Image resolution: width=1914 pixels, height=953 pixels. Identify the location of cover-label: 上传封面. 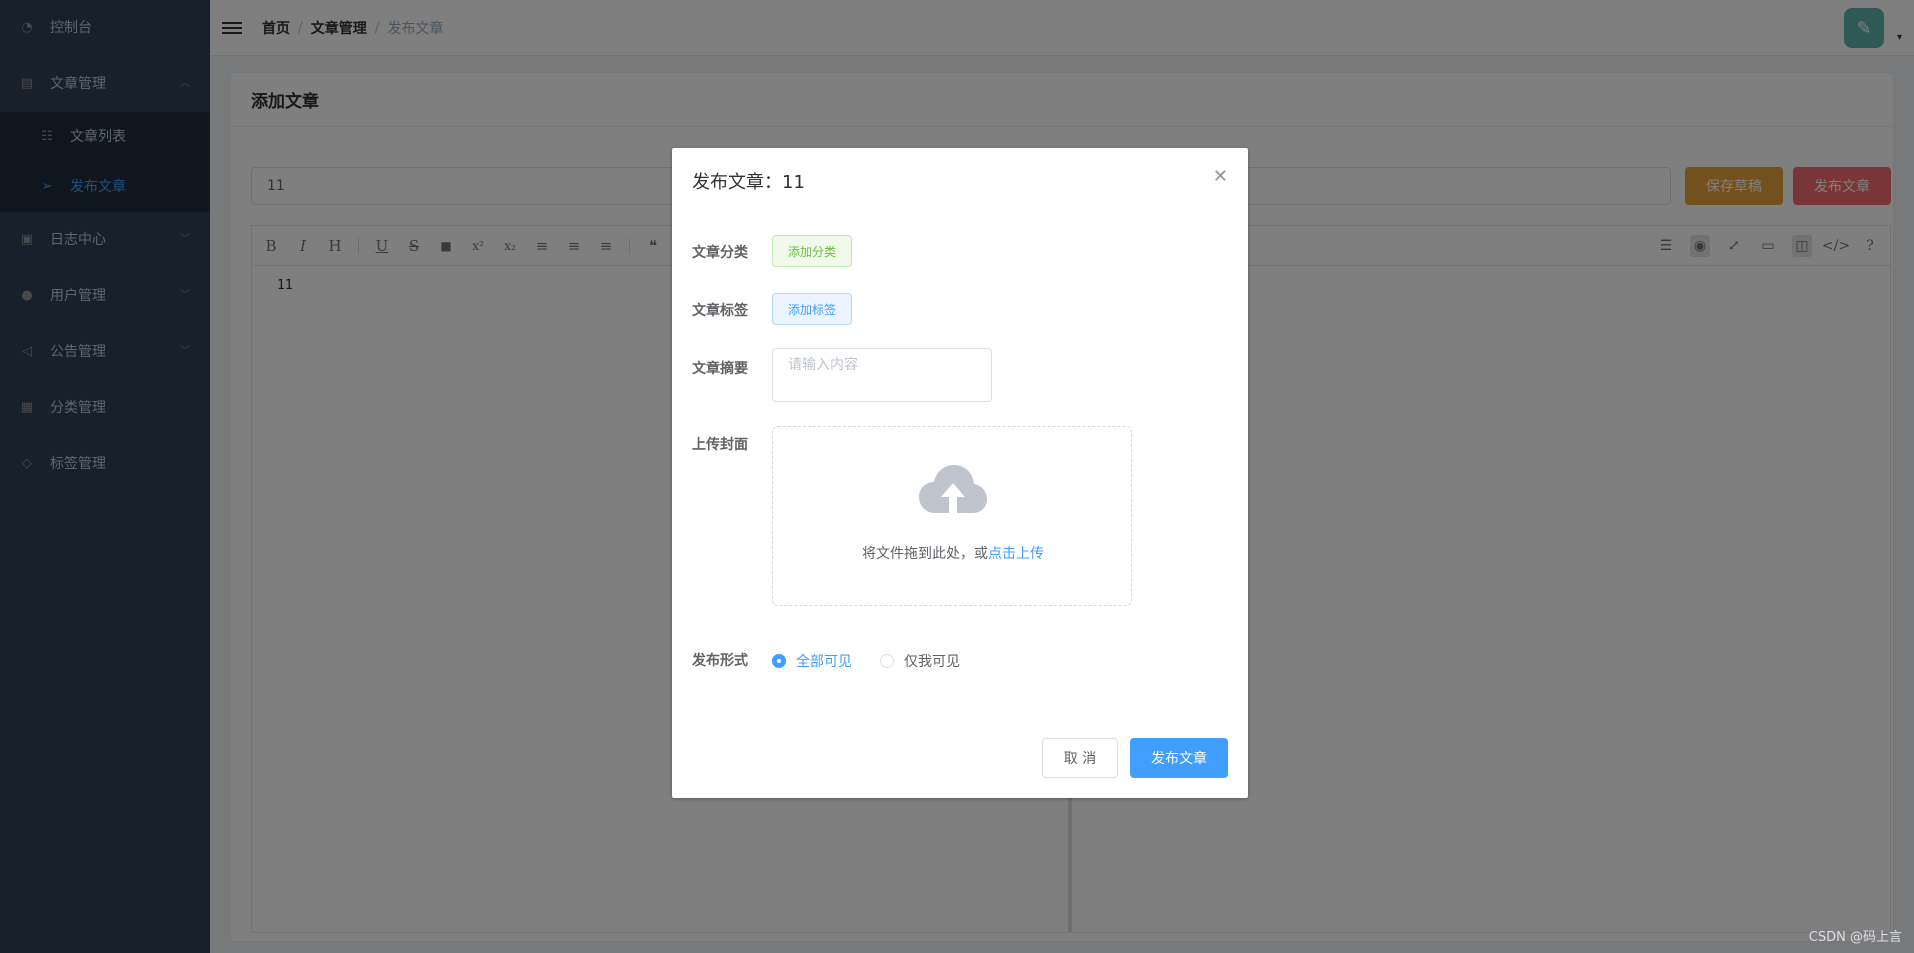
(720, 445).